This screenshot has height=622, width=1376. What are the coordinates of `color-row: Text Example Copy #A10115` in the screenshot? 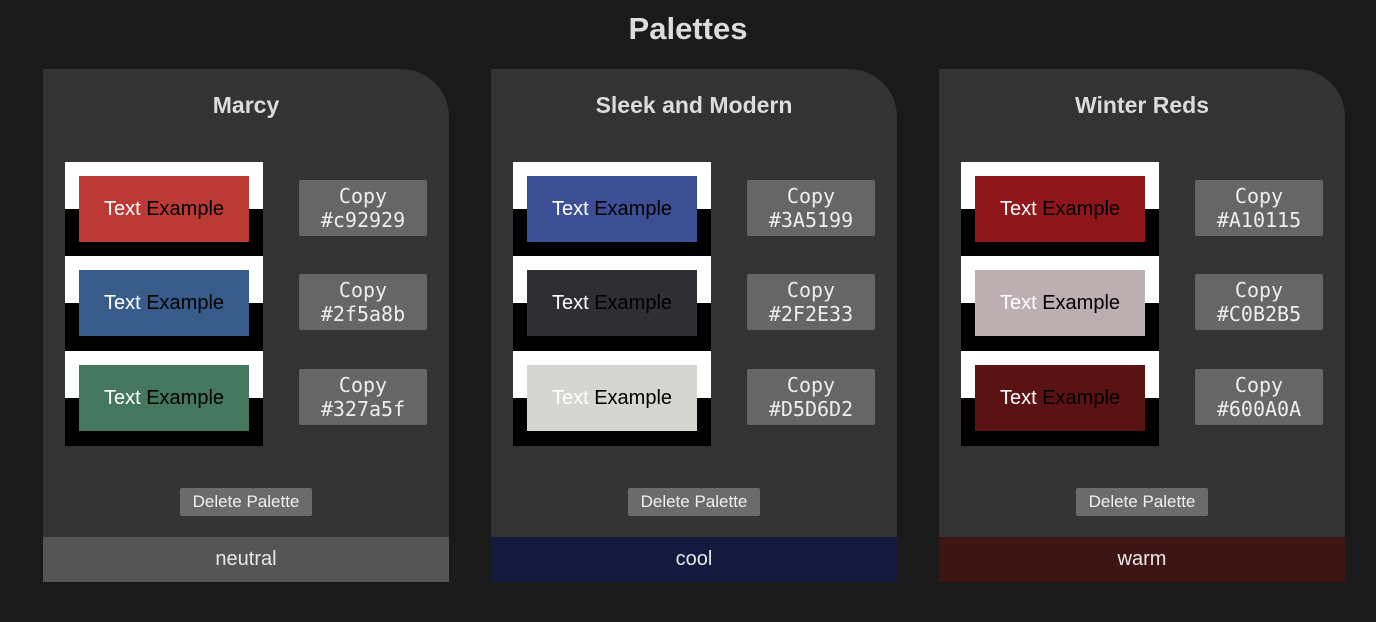 It's located at (1153, 209).